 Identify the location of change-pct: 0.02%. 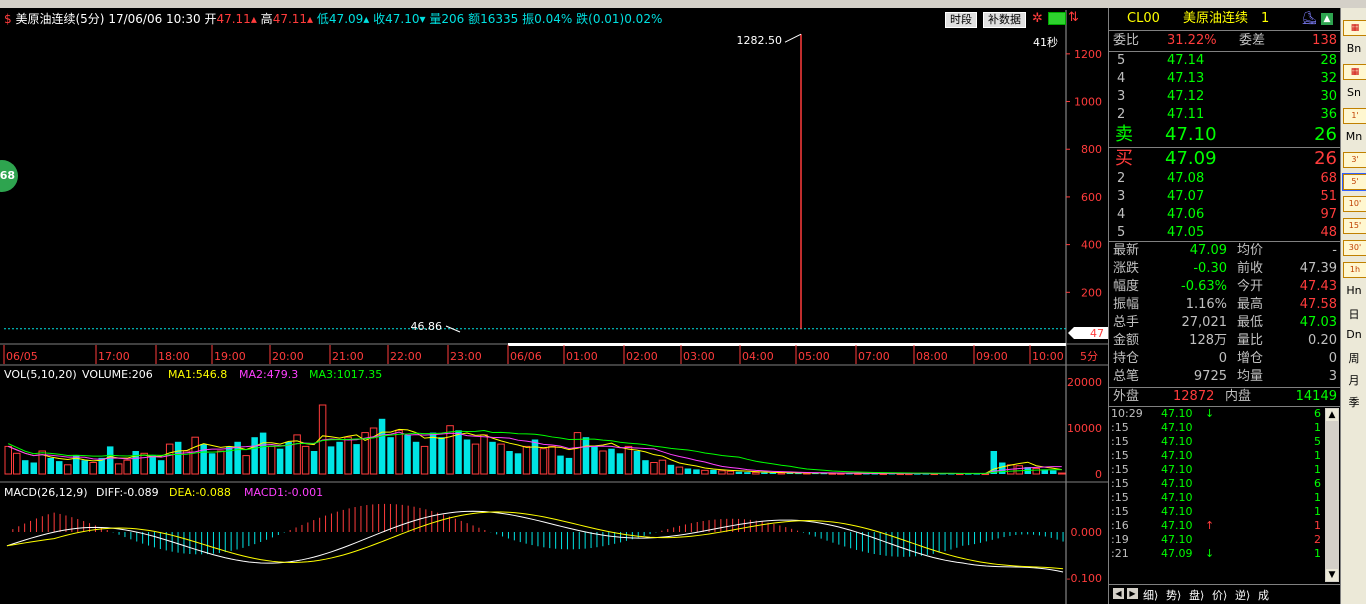
(643, 19).